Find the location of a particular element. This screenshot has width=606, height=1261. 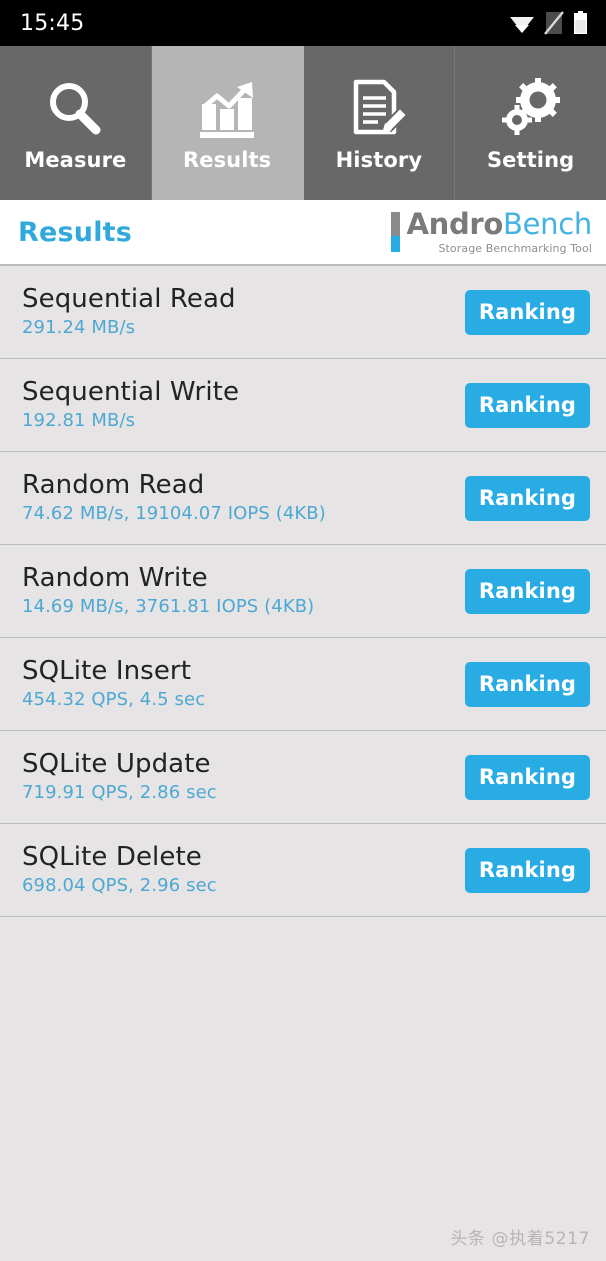

result-value: 74.62 MB/s, 19104.07 IOPS (4KB) is located at coordinates (174, 513).